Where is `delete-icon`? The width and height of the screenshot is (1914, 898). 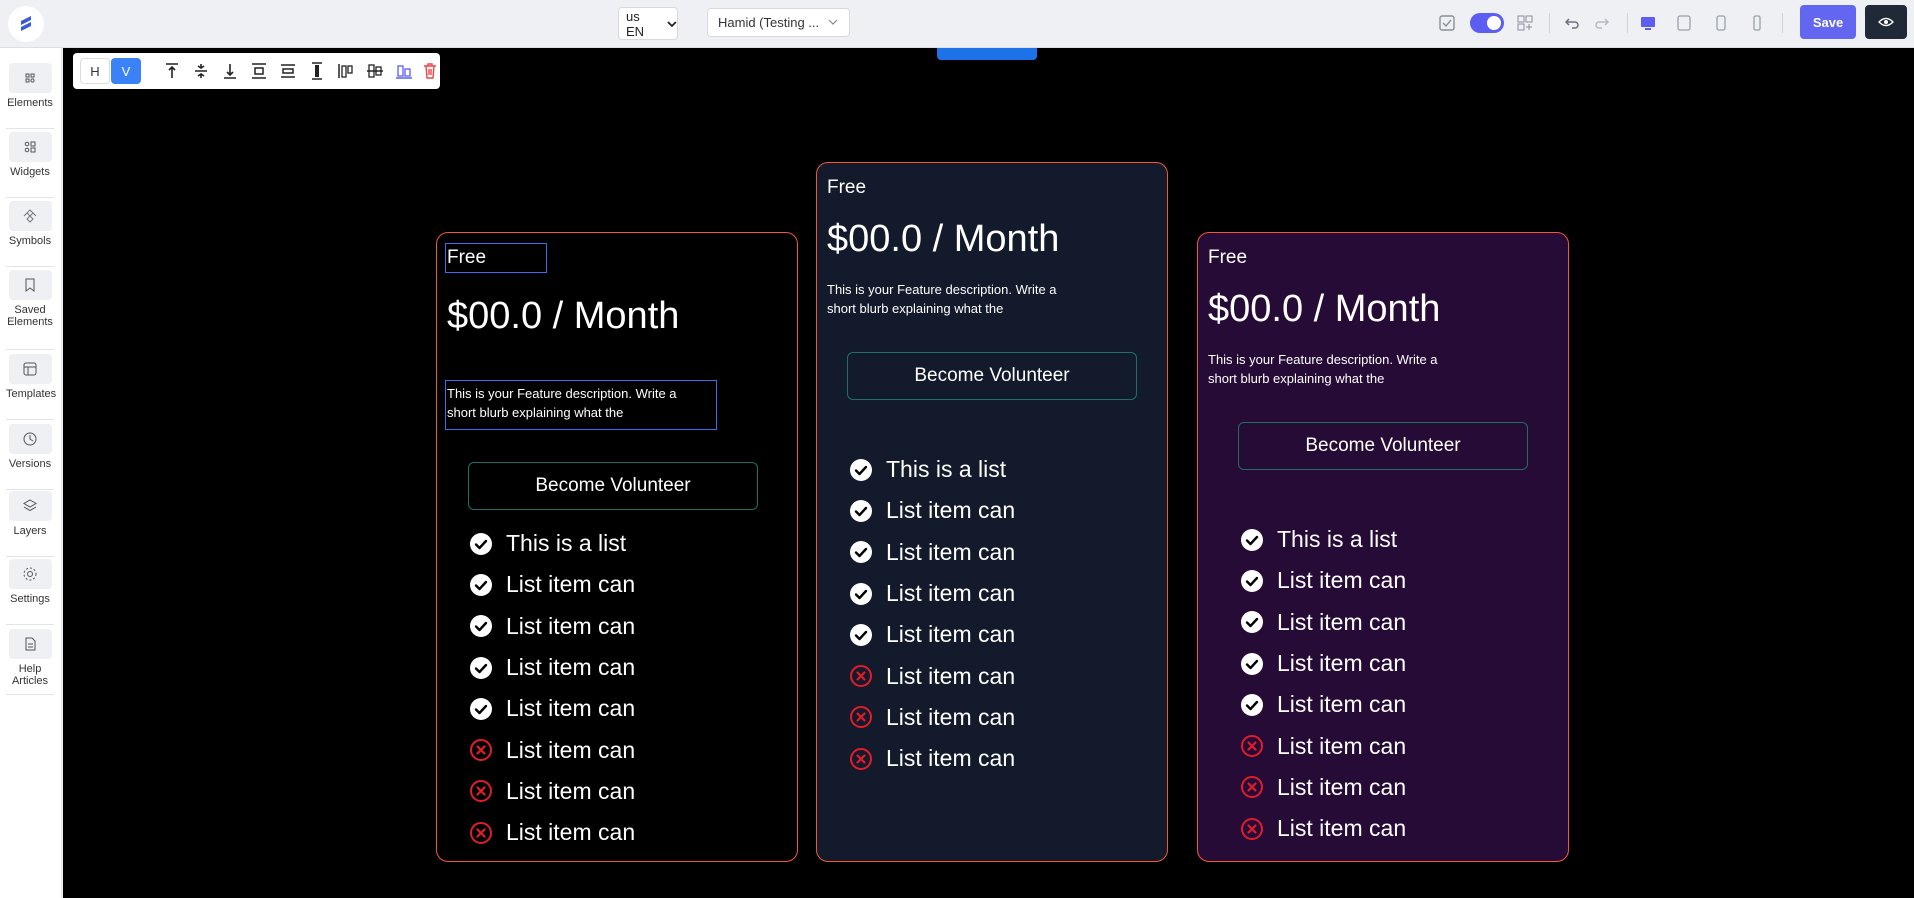
delete-icon is located at coordinates (430, 71).